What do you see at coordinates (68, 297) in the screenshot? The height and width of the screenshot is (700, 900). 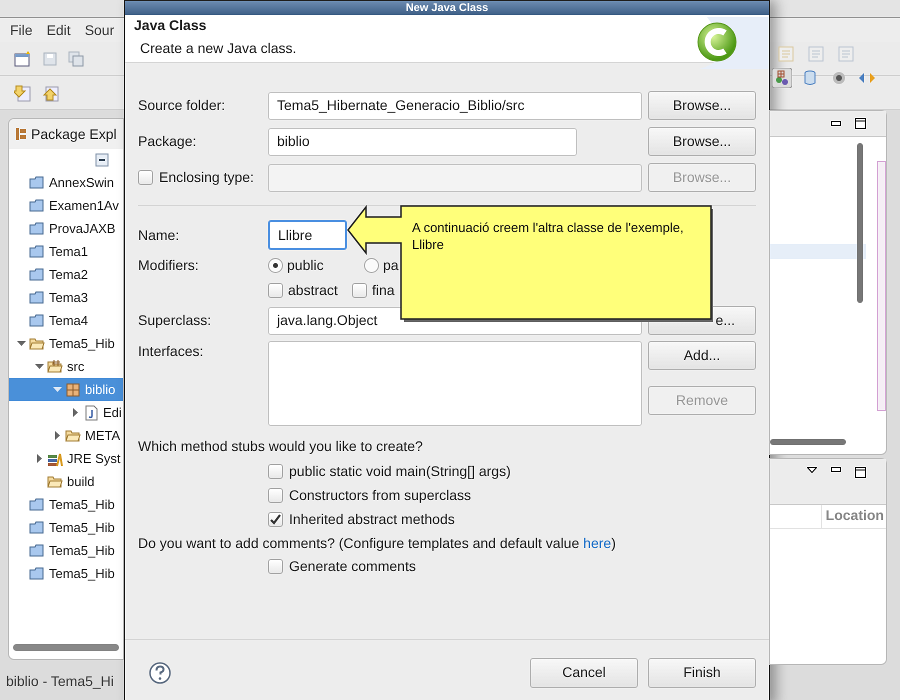 I see `tree-label: Tema3` at bounding box center [68, 297].